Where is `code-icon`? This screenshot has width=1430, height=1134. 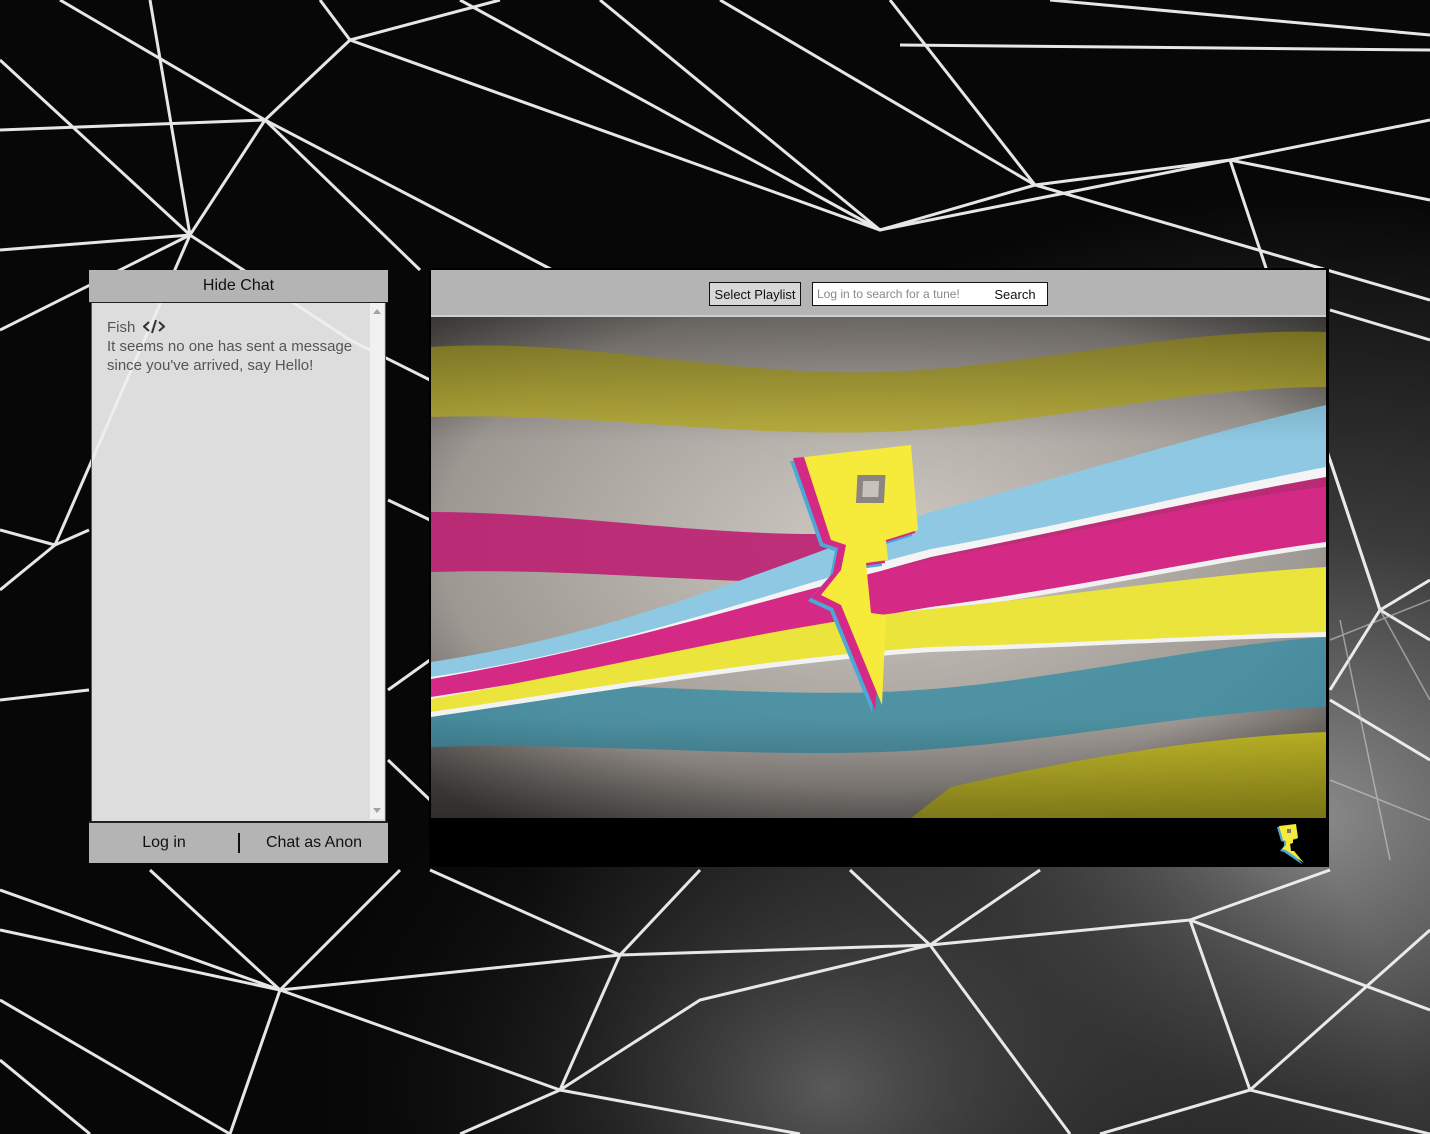
code-icon is located at coordinates (153, 326).